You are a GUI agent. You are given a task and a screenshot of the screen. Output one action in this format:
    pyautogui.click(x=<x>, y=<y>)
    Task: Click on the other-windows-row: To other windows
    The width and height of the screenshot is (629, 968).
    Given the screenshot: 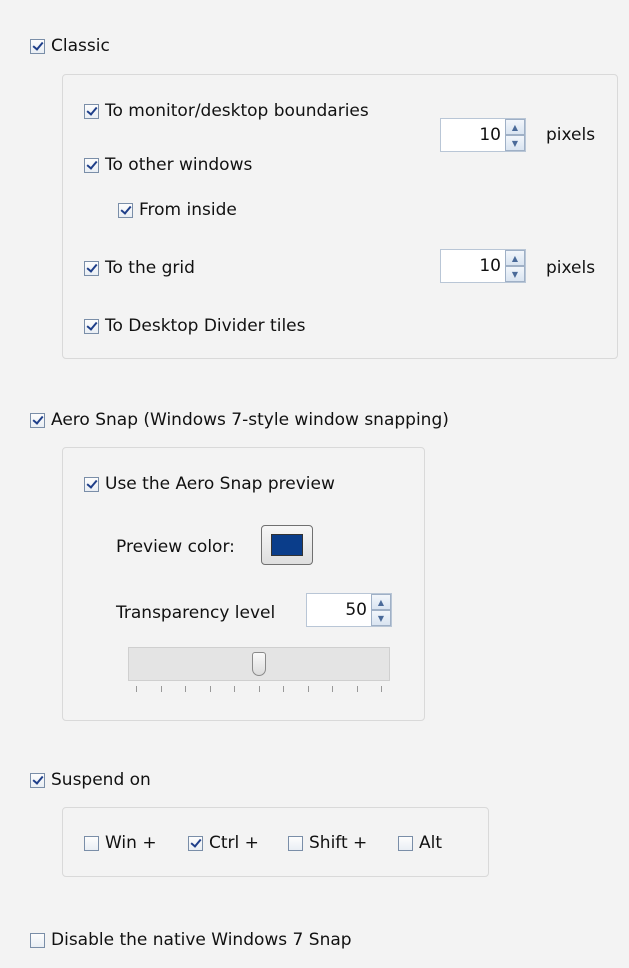 What is the action you would take?
    pyautogui.click(x=168, y=165)
    